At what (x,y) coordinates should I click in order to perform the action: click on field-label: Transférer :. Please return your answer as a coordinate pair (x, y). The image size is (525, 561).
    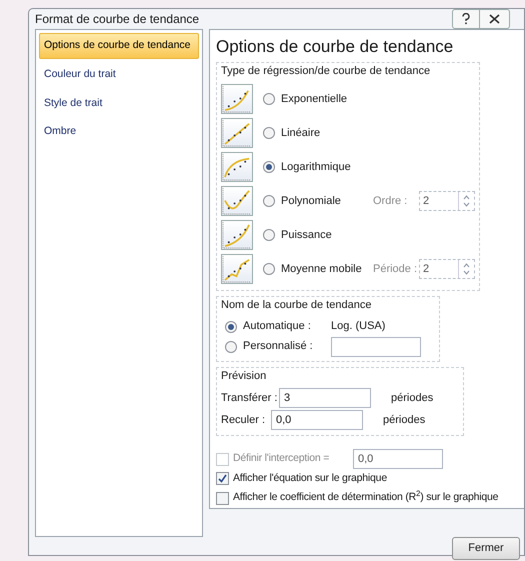
    Looking at the image, I should click on (249, 398).